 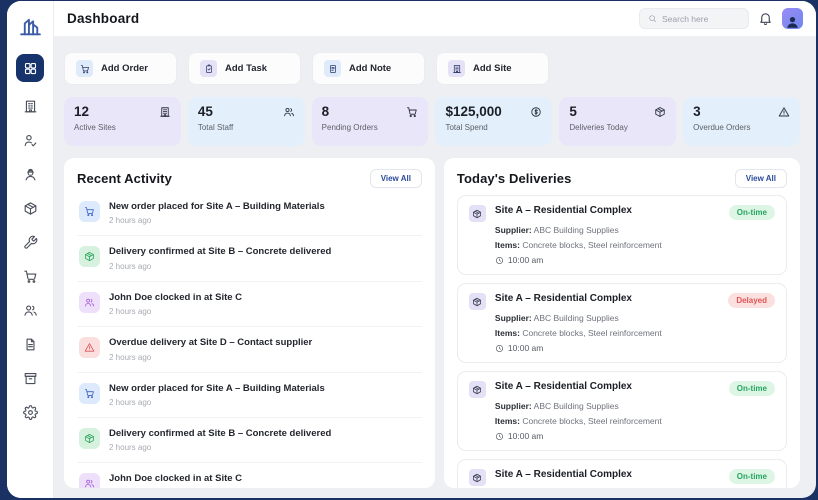 What do you see at coordinates (751, 300) in the screenshot?
I see `status-badge: Delayed` at bounding box center [751, 300].